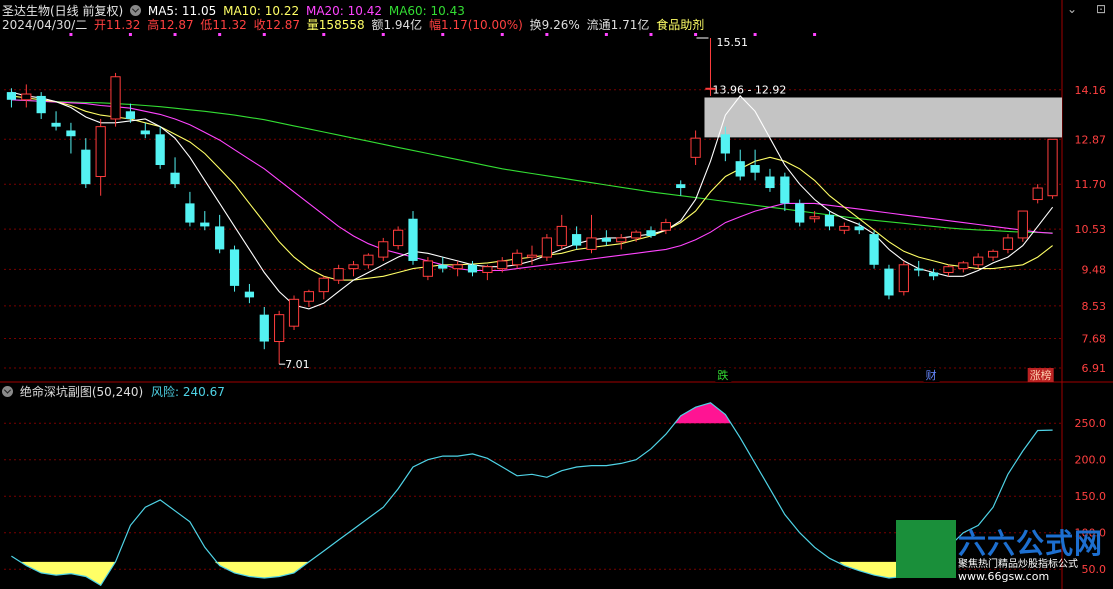  What do you see at coordinates (732, 42) in the screenshot?
I see `high-price-label: 15.51` at bounding box center [732, 42].